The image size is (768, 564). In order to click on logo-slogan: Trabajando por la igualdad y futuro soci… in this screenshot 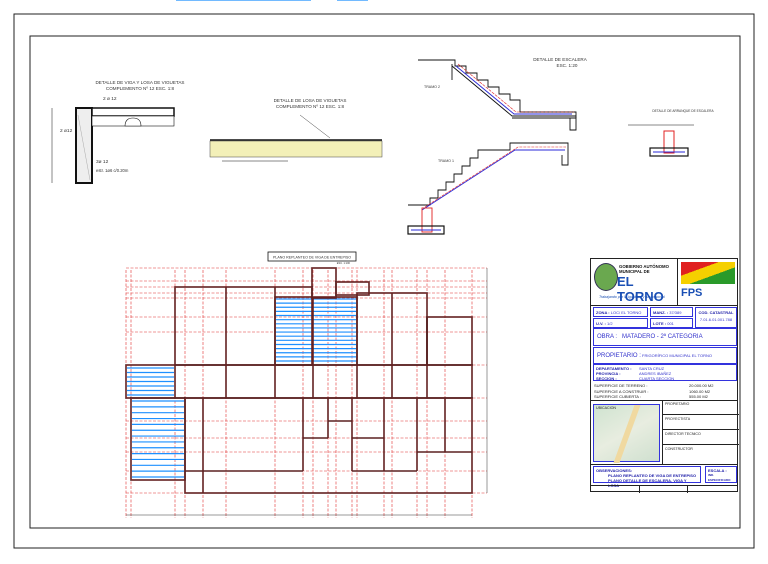, I will do `click(632, 297)`.